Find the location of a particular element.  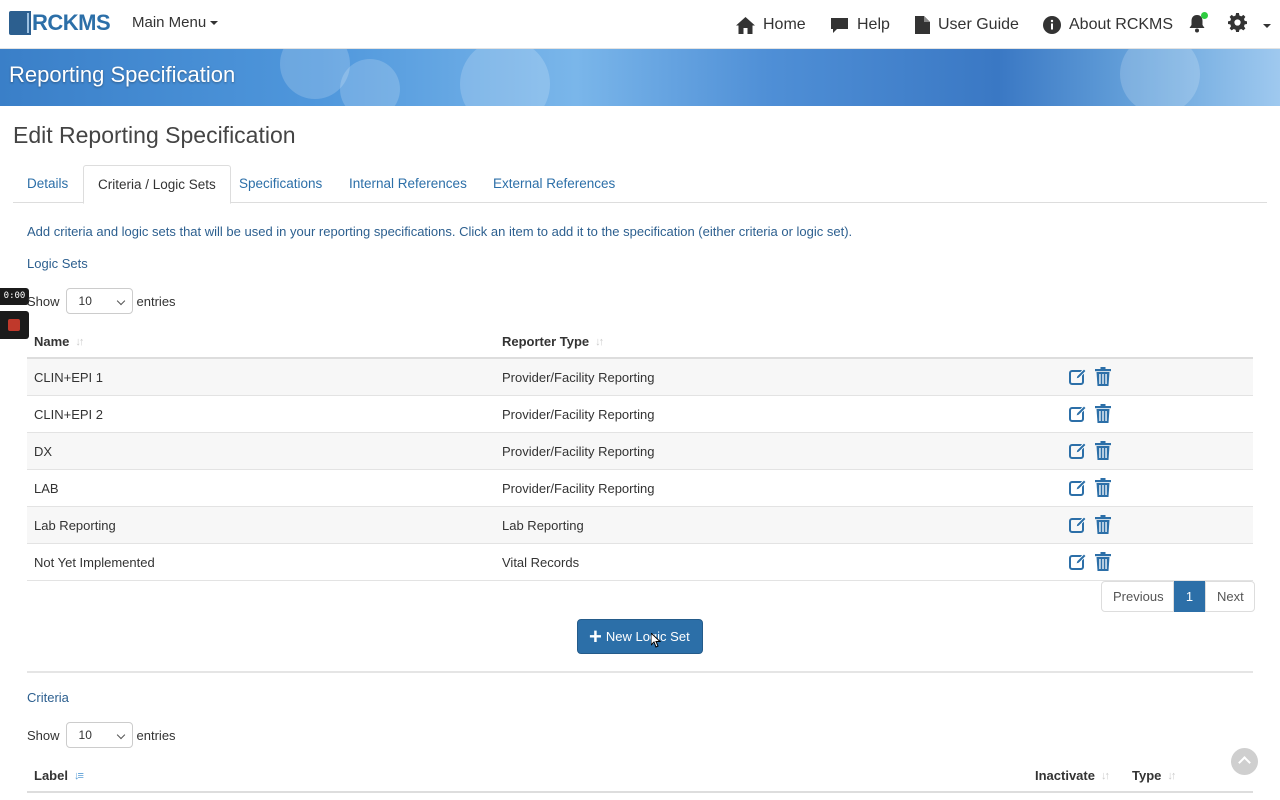

table-row: LAB Provider/Facility Reporting is located at coordinates (640, 488).